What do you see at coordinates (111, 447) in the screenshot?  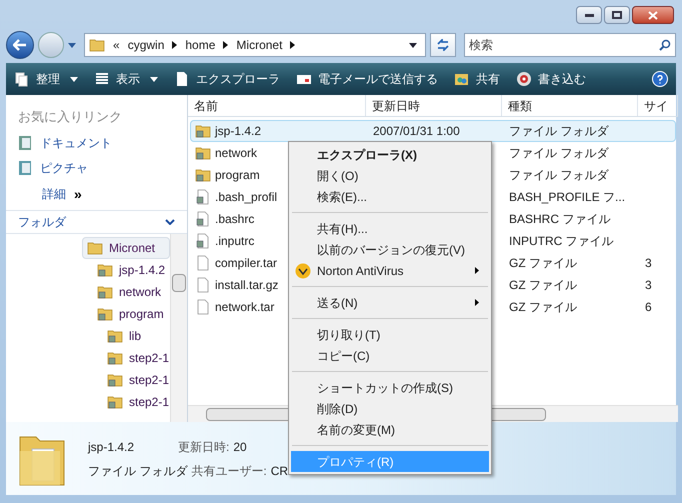 I see `item-name: jsp-1.4.2` at bounding box center [111, 447].